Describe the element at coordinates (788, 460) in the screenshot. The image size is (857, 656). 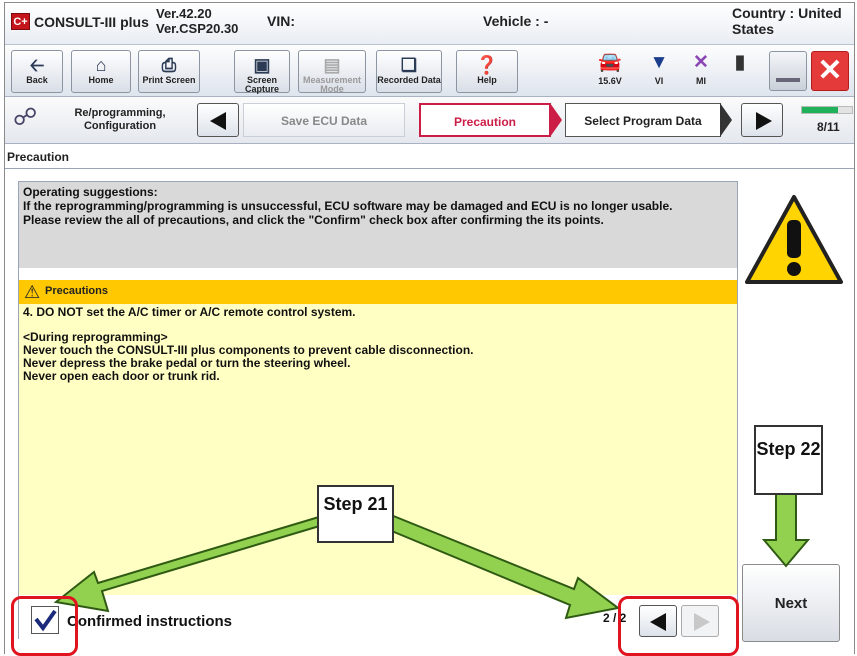
I see `step-22-callout: Step 22` at that location.